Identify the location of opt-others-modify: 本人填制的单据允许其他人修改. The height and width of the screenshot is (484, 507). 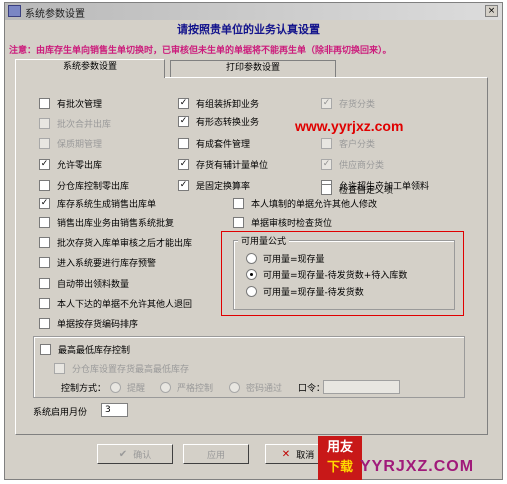
(305, 203).